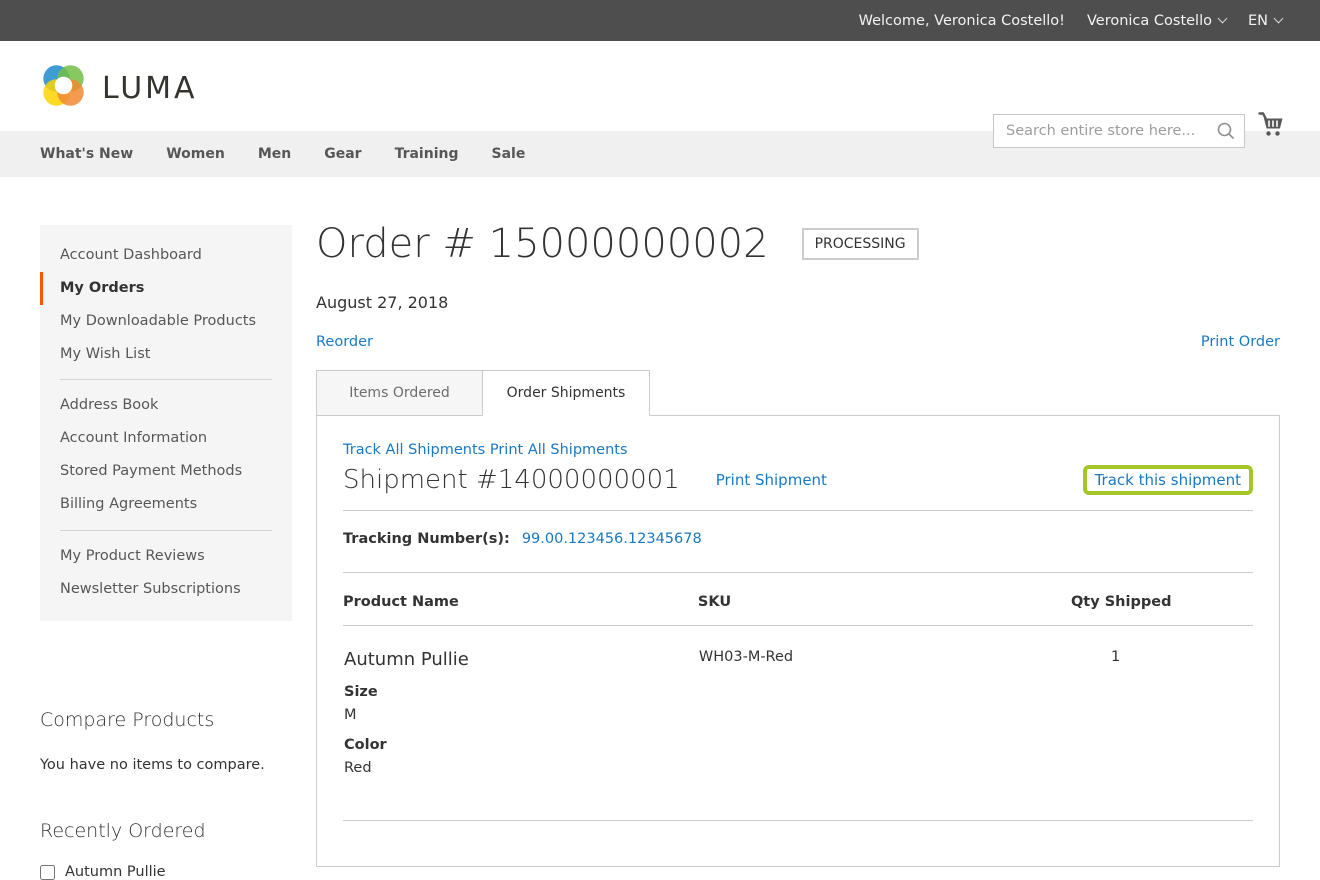 The image size is (1320, 880). What do you see at coordinates (350, 715) in the screenshot?
I see `option-value-size: M` at bounding box center [350, 715].